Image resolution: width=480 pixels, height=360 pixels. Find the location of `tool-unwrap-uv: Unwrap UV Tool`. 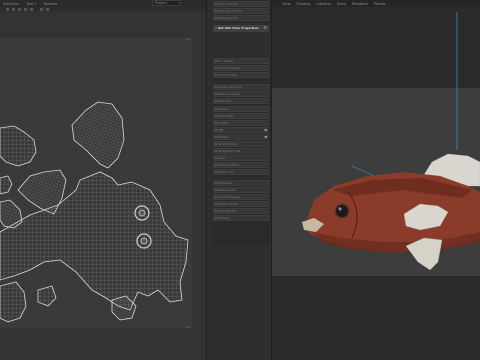

tool-unwrap-uv: Unwrap UV Tool is located at coordinates (241, 11).